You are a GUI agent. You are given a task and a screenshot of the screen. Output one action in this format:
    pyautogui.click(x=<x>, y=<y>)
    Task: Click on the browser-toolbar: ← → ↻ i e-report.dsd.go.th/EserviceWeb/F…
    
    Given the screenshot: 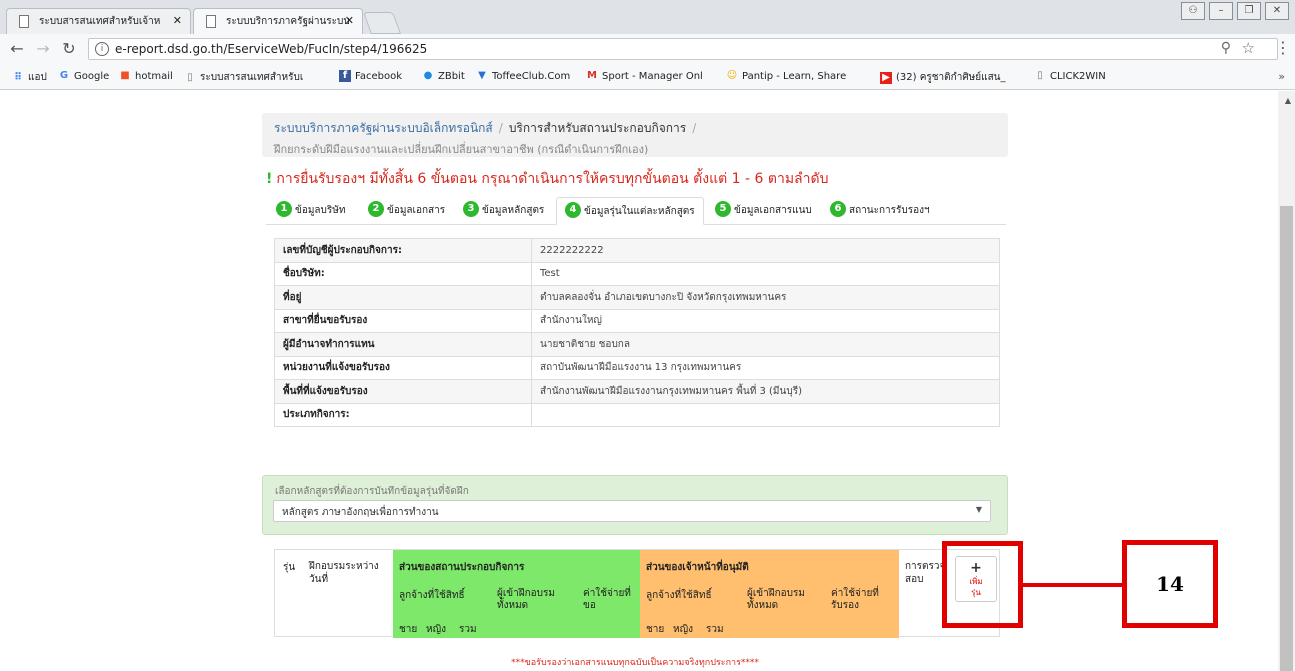 What is the action you would take?
    pyautogui.click(x=647, y=49)
    